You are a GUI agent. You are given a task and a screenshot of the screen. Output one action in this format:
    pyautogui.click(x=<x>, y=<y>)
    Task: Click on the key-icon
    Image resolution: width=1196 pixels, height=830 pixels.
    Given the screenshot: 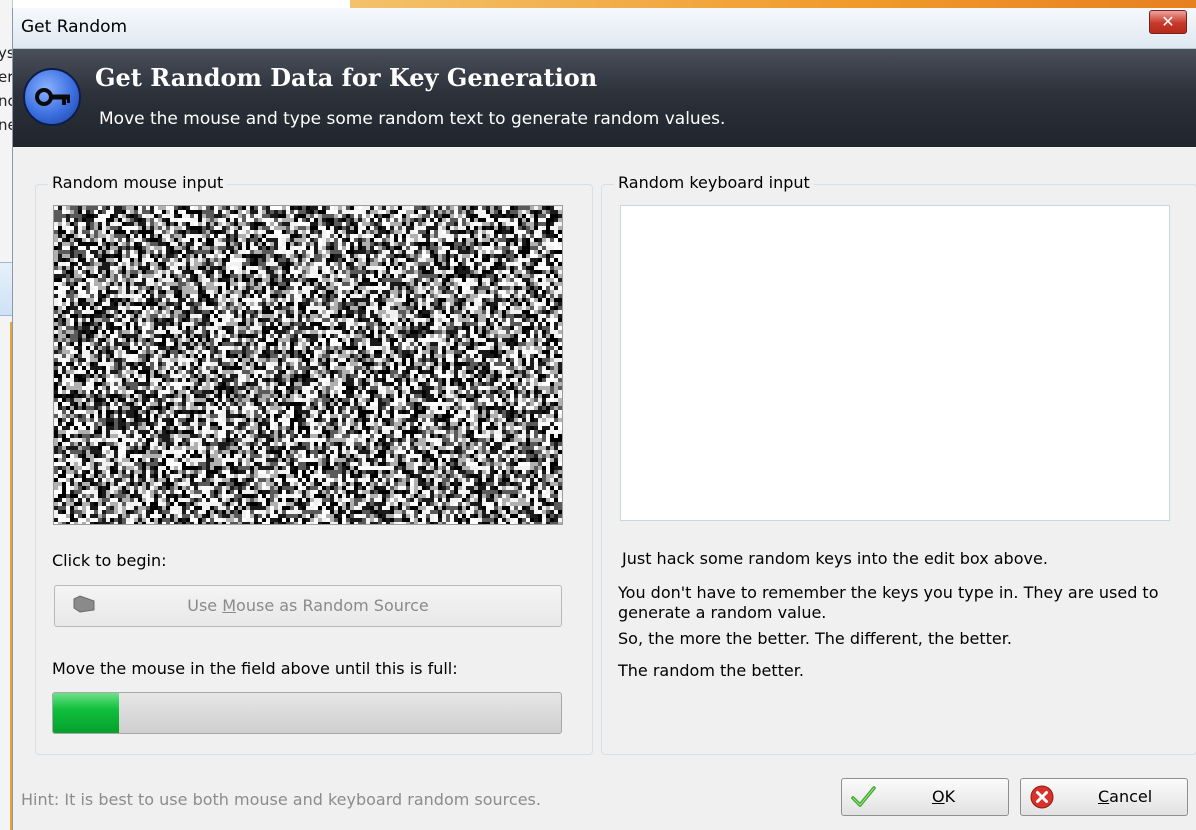 What is the action you would take?
    pyautogui.click(x=52, y=97)
    